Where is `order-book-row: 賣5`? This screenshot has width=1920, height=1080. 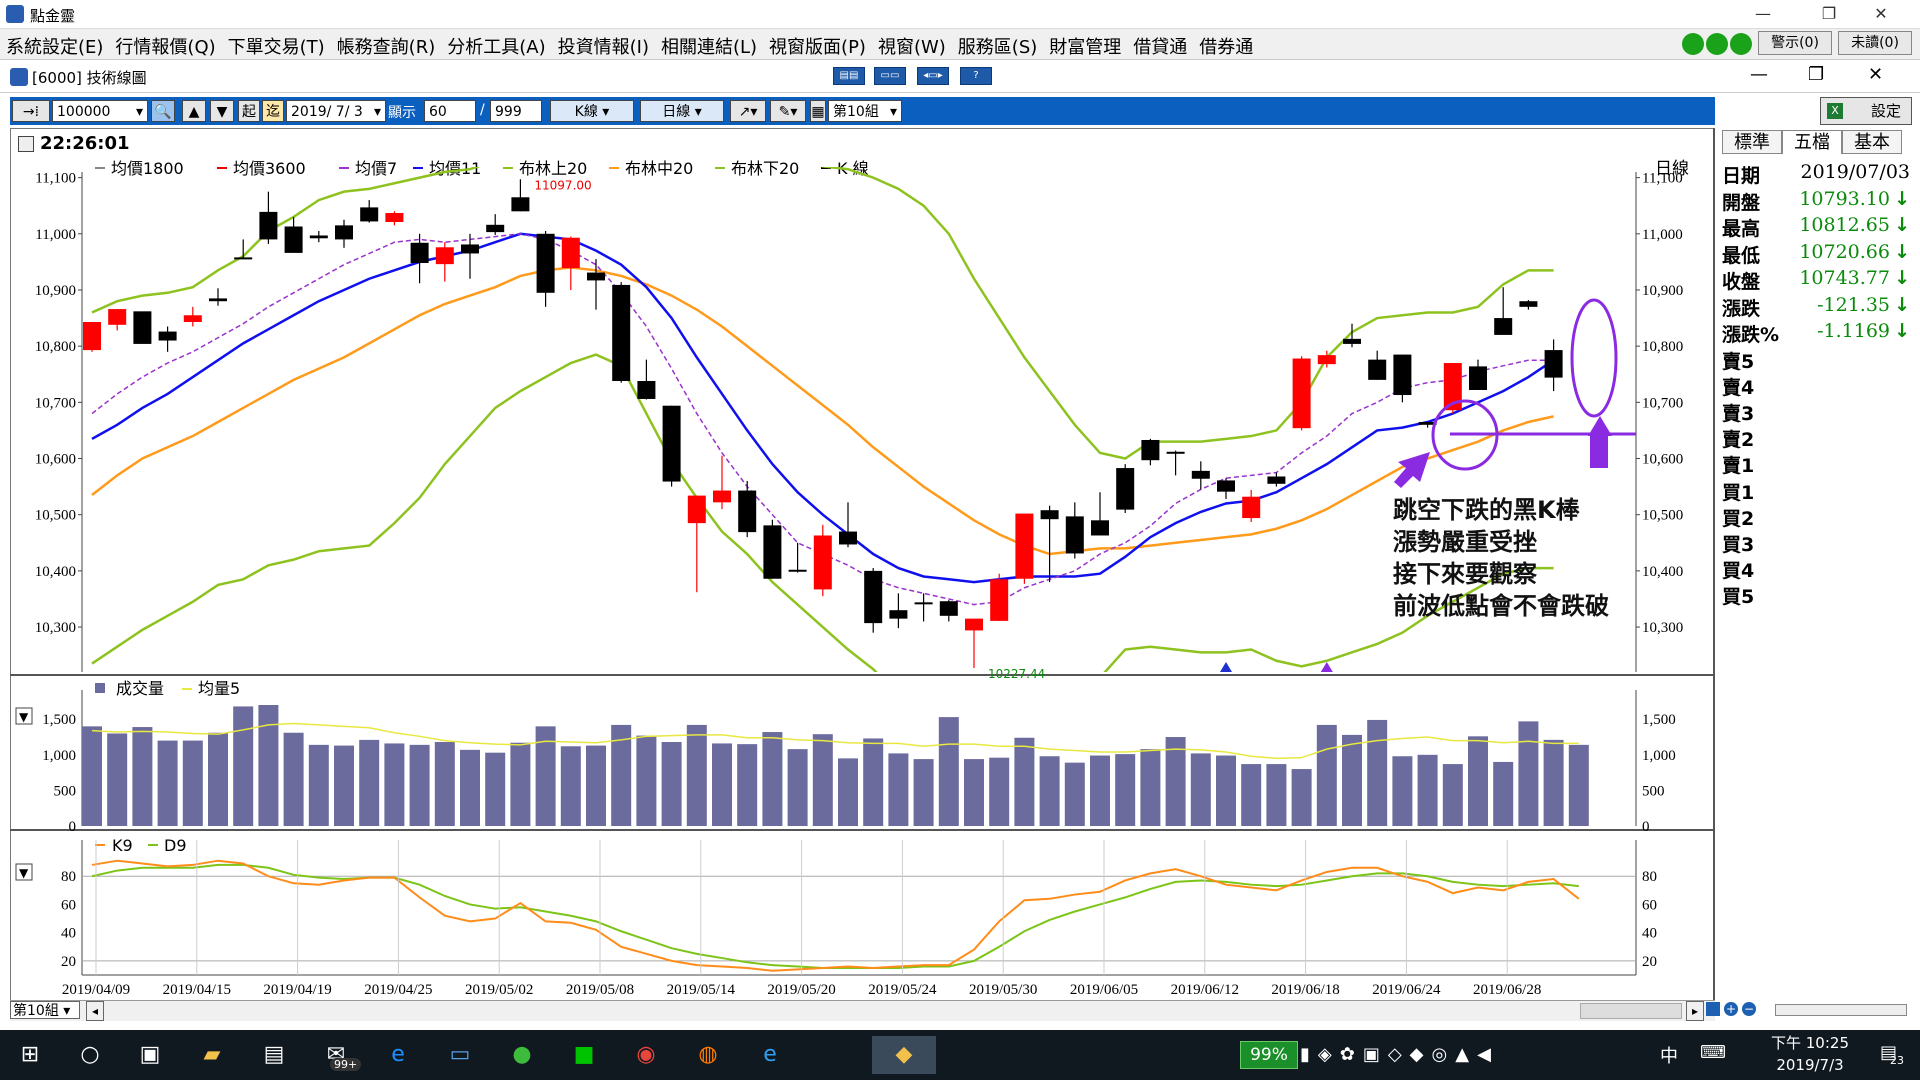 order-book-row: 賣5 is located at coordinates (1738, 361).